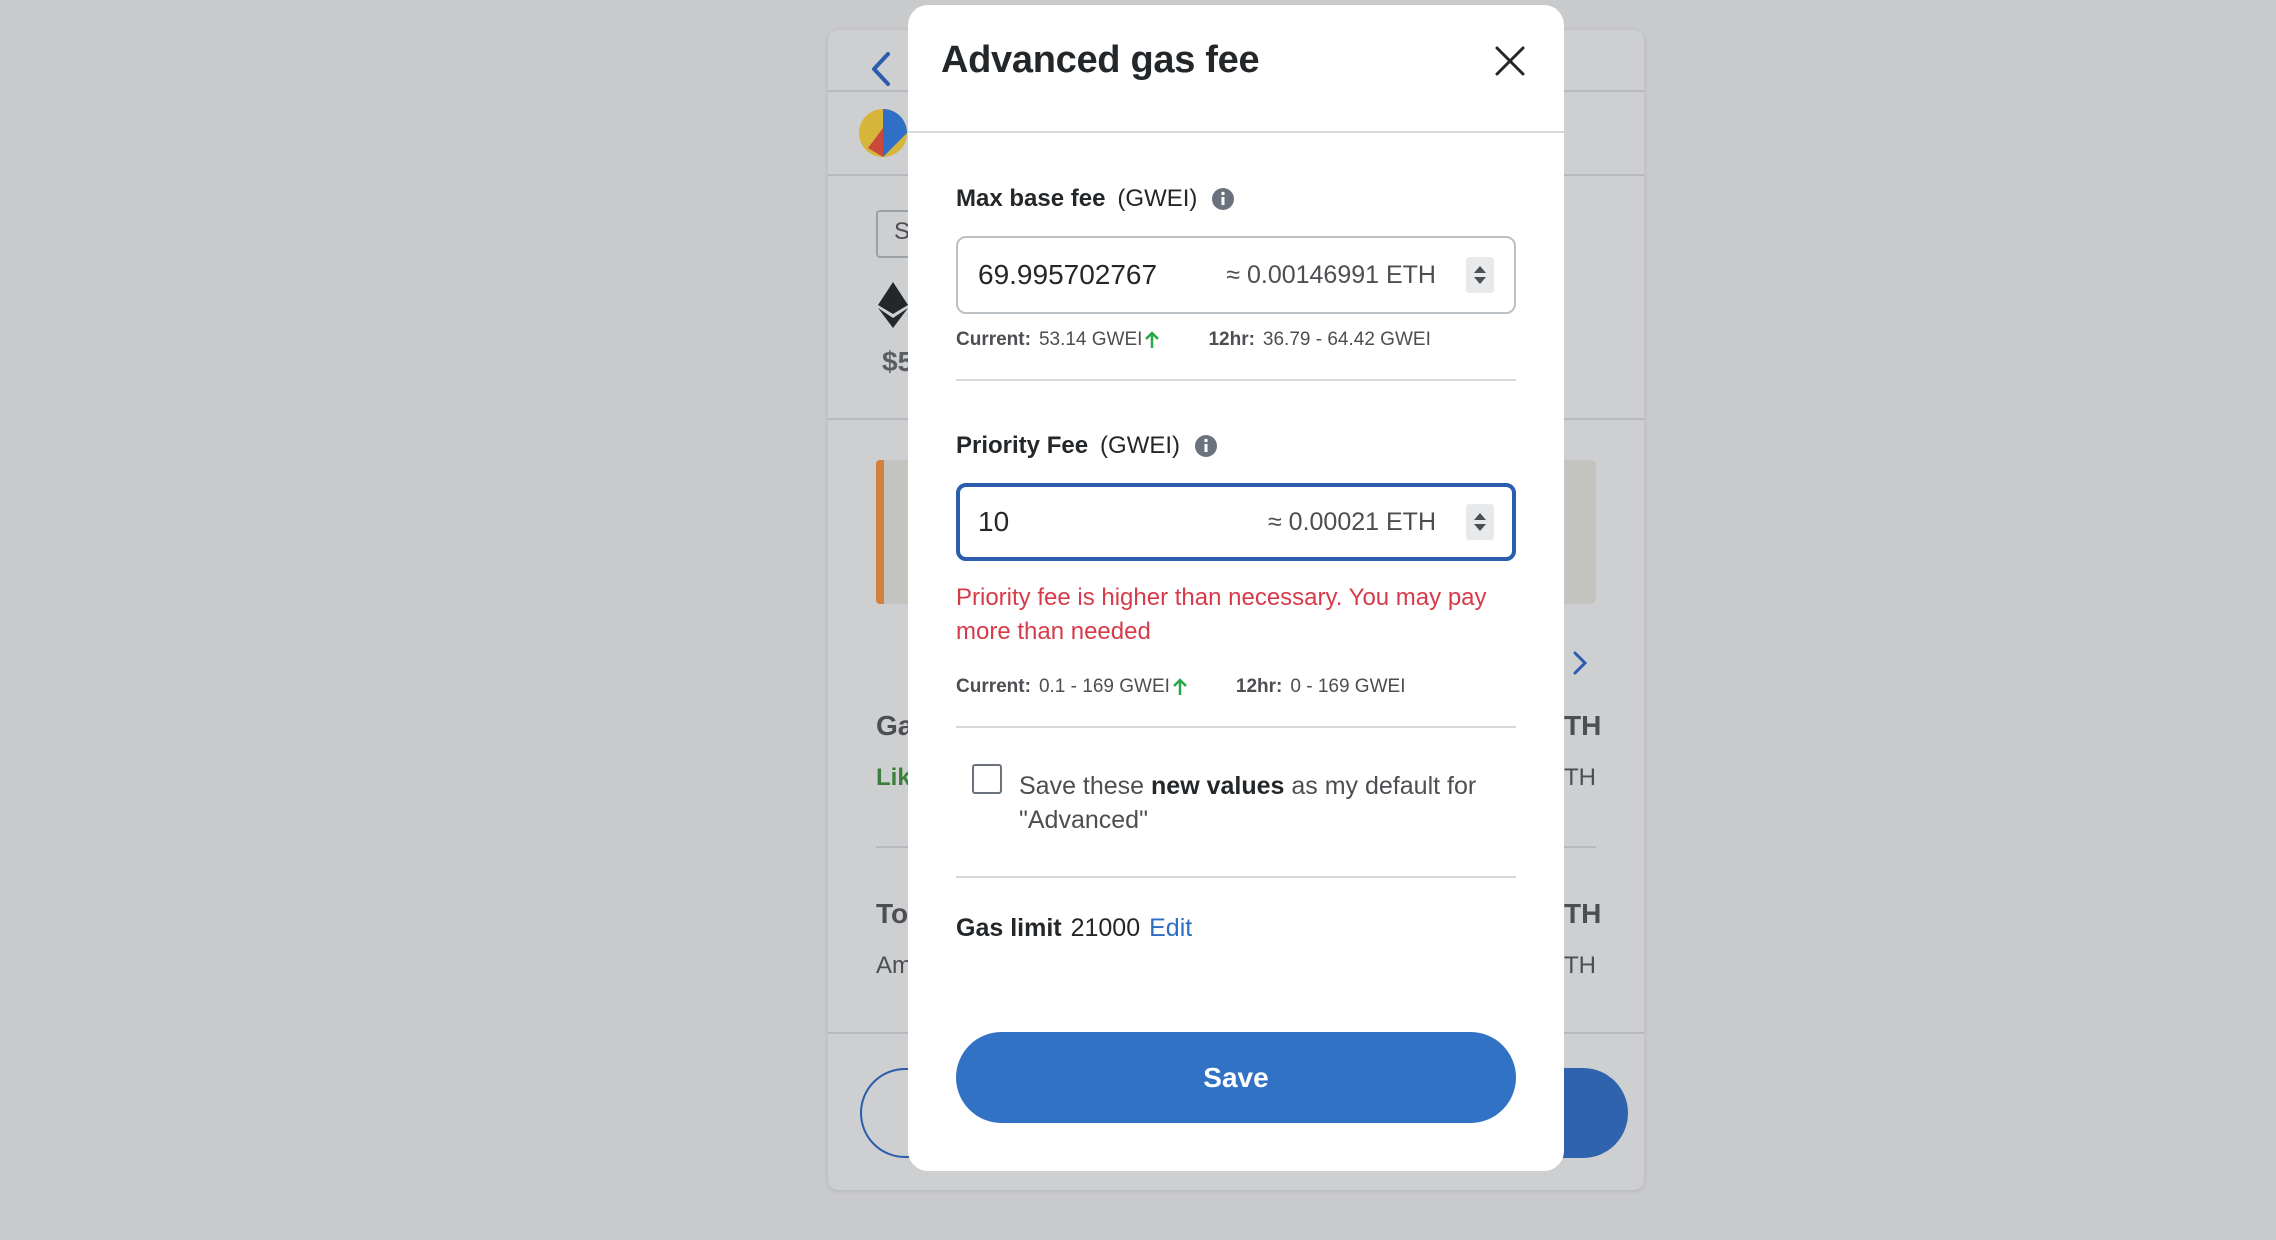 This screenshot has width=2276, height=1240. What do you see at coordinates (1480, 522) in the screenshot?
I see `priority-fee-stepper` at bounding box center [1480, 522].